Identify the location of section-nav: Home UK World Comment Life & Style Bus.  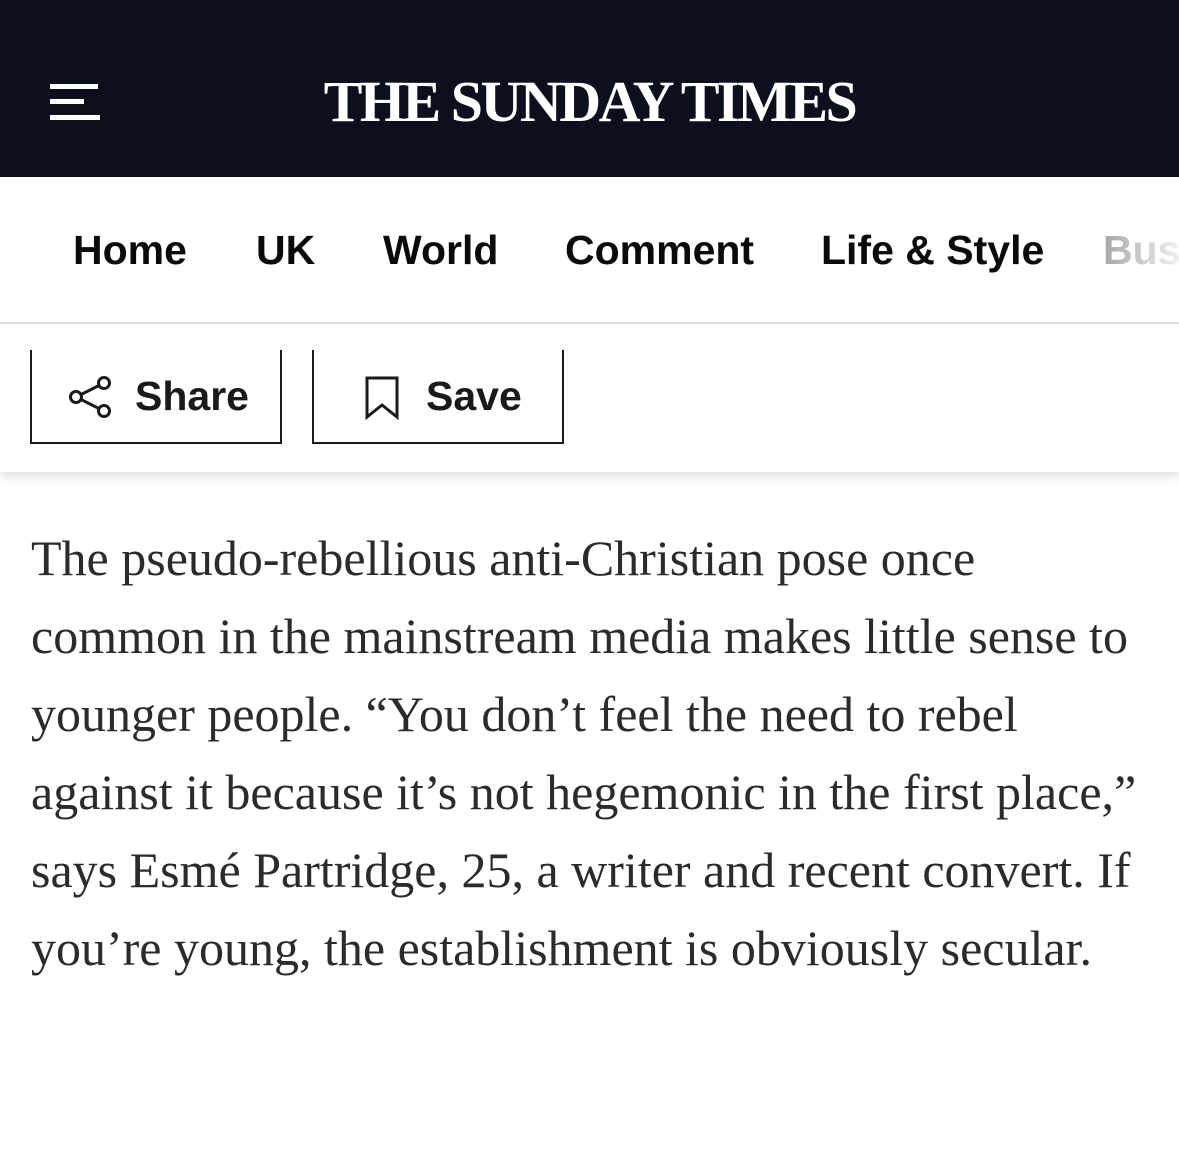
(589, 250).